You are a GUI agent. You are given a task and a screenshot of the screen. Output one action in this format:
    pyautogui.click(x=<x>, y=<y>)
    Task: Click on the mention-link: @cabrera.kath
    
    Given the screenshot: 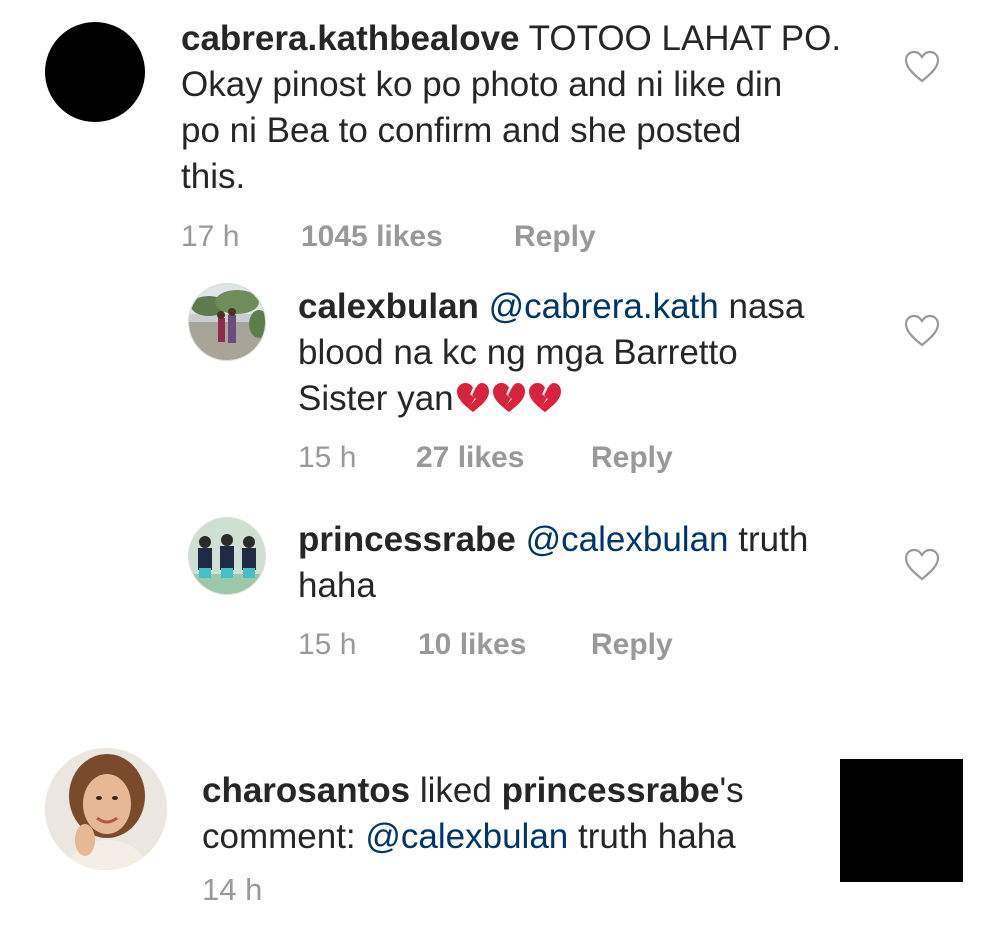 What is the action you would take?
    pyautogui.click(x=604, y=306)
    